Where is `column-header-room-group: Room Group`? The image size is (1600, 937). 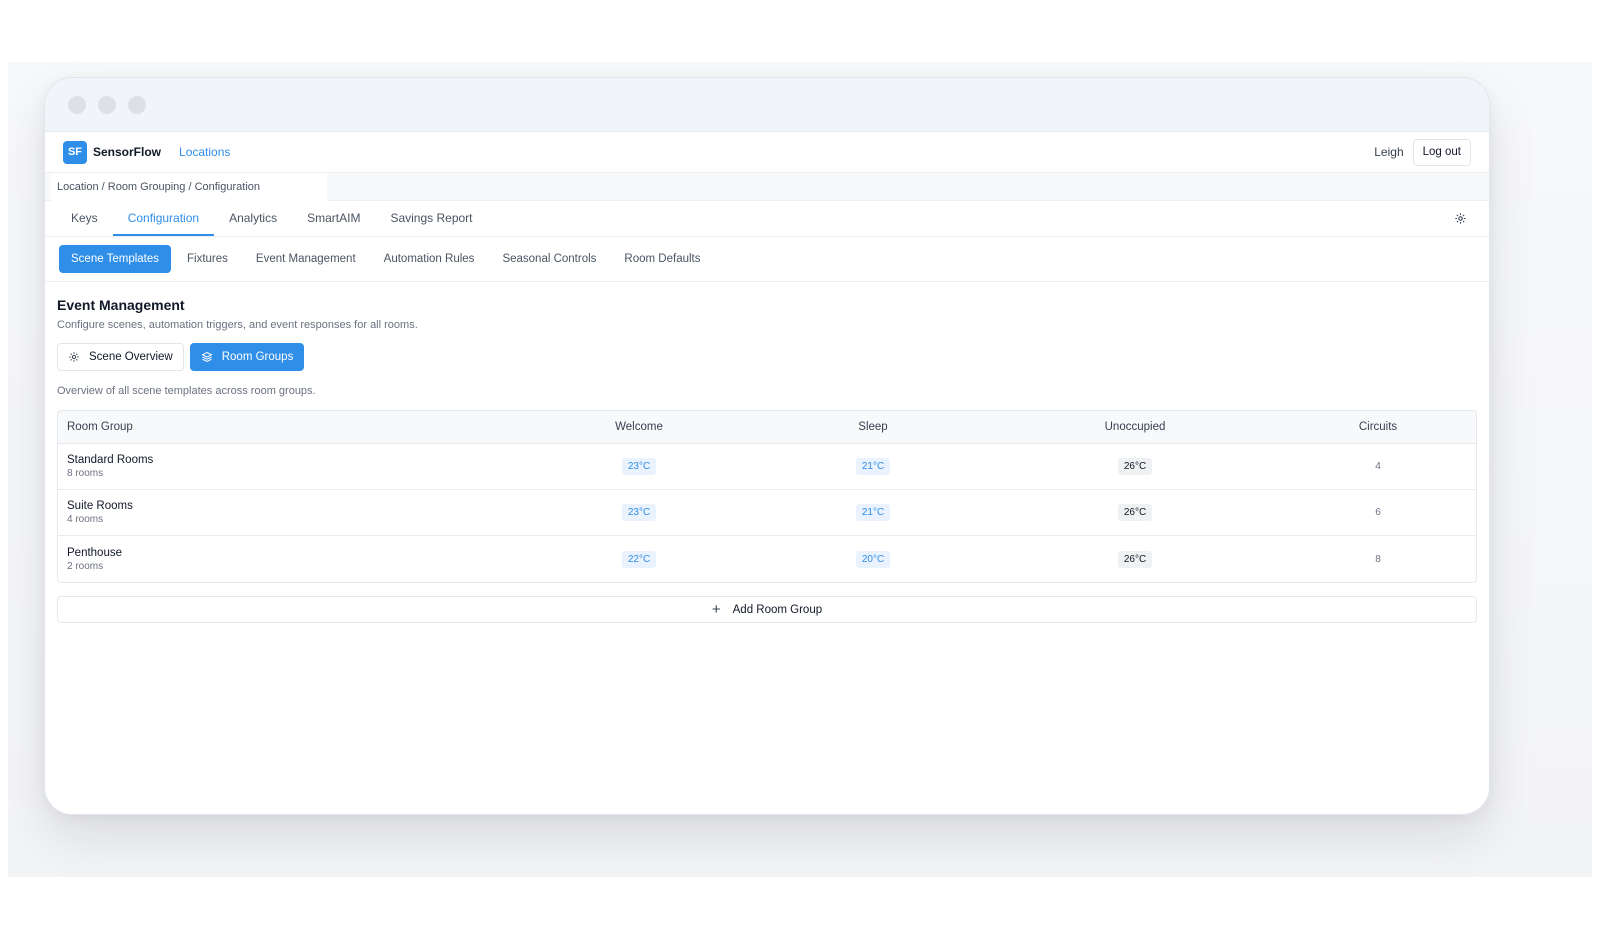
column-header-room-group: Room Group is located at coordinates (100, 427).